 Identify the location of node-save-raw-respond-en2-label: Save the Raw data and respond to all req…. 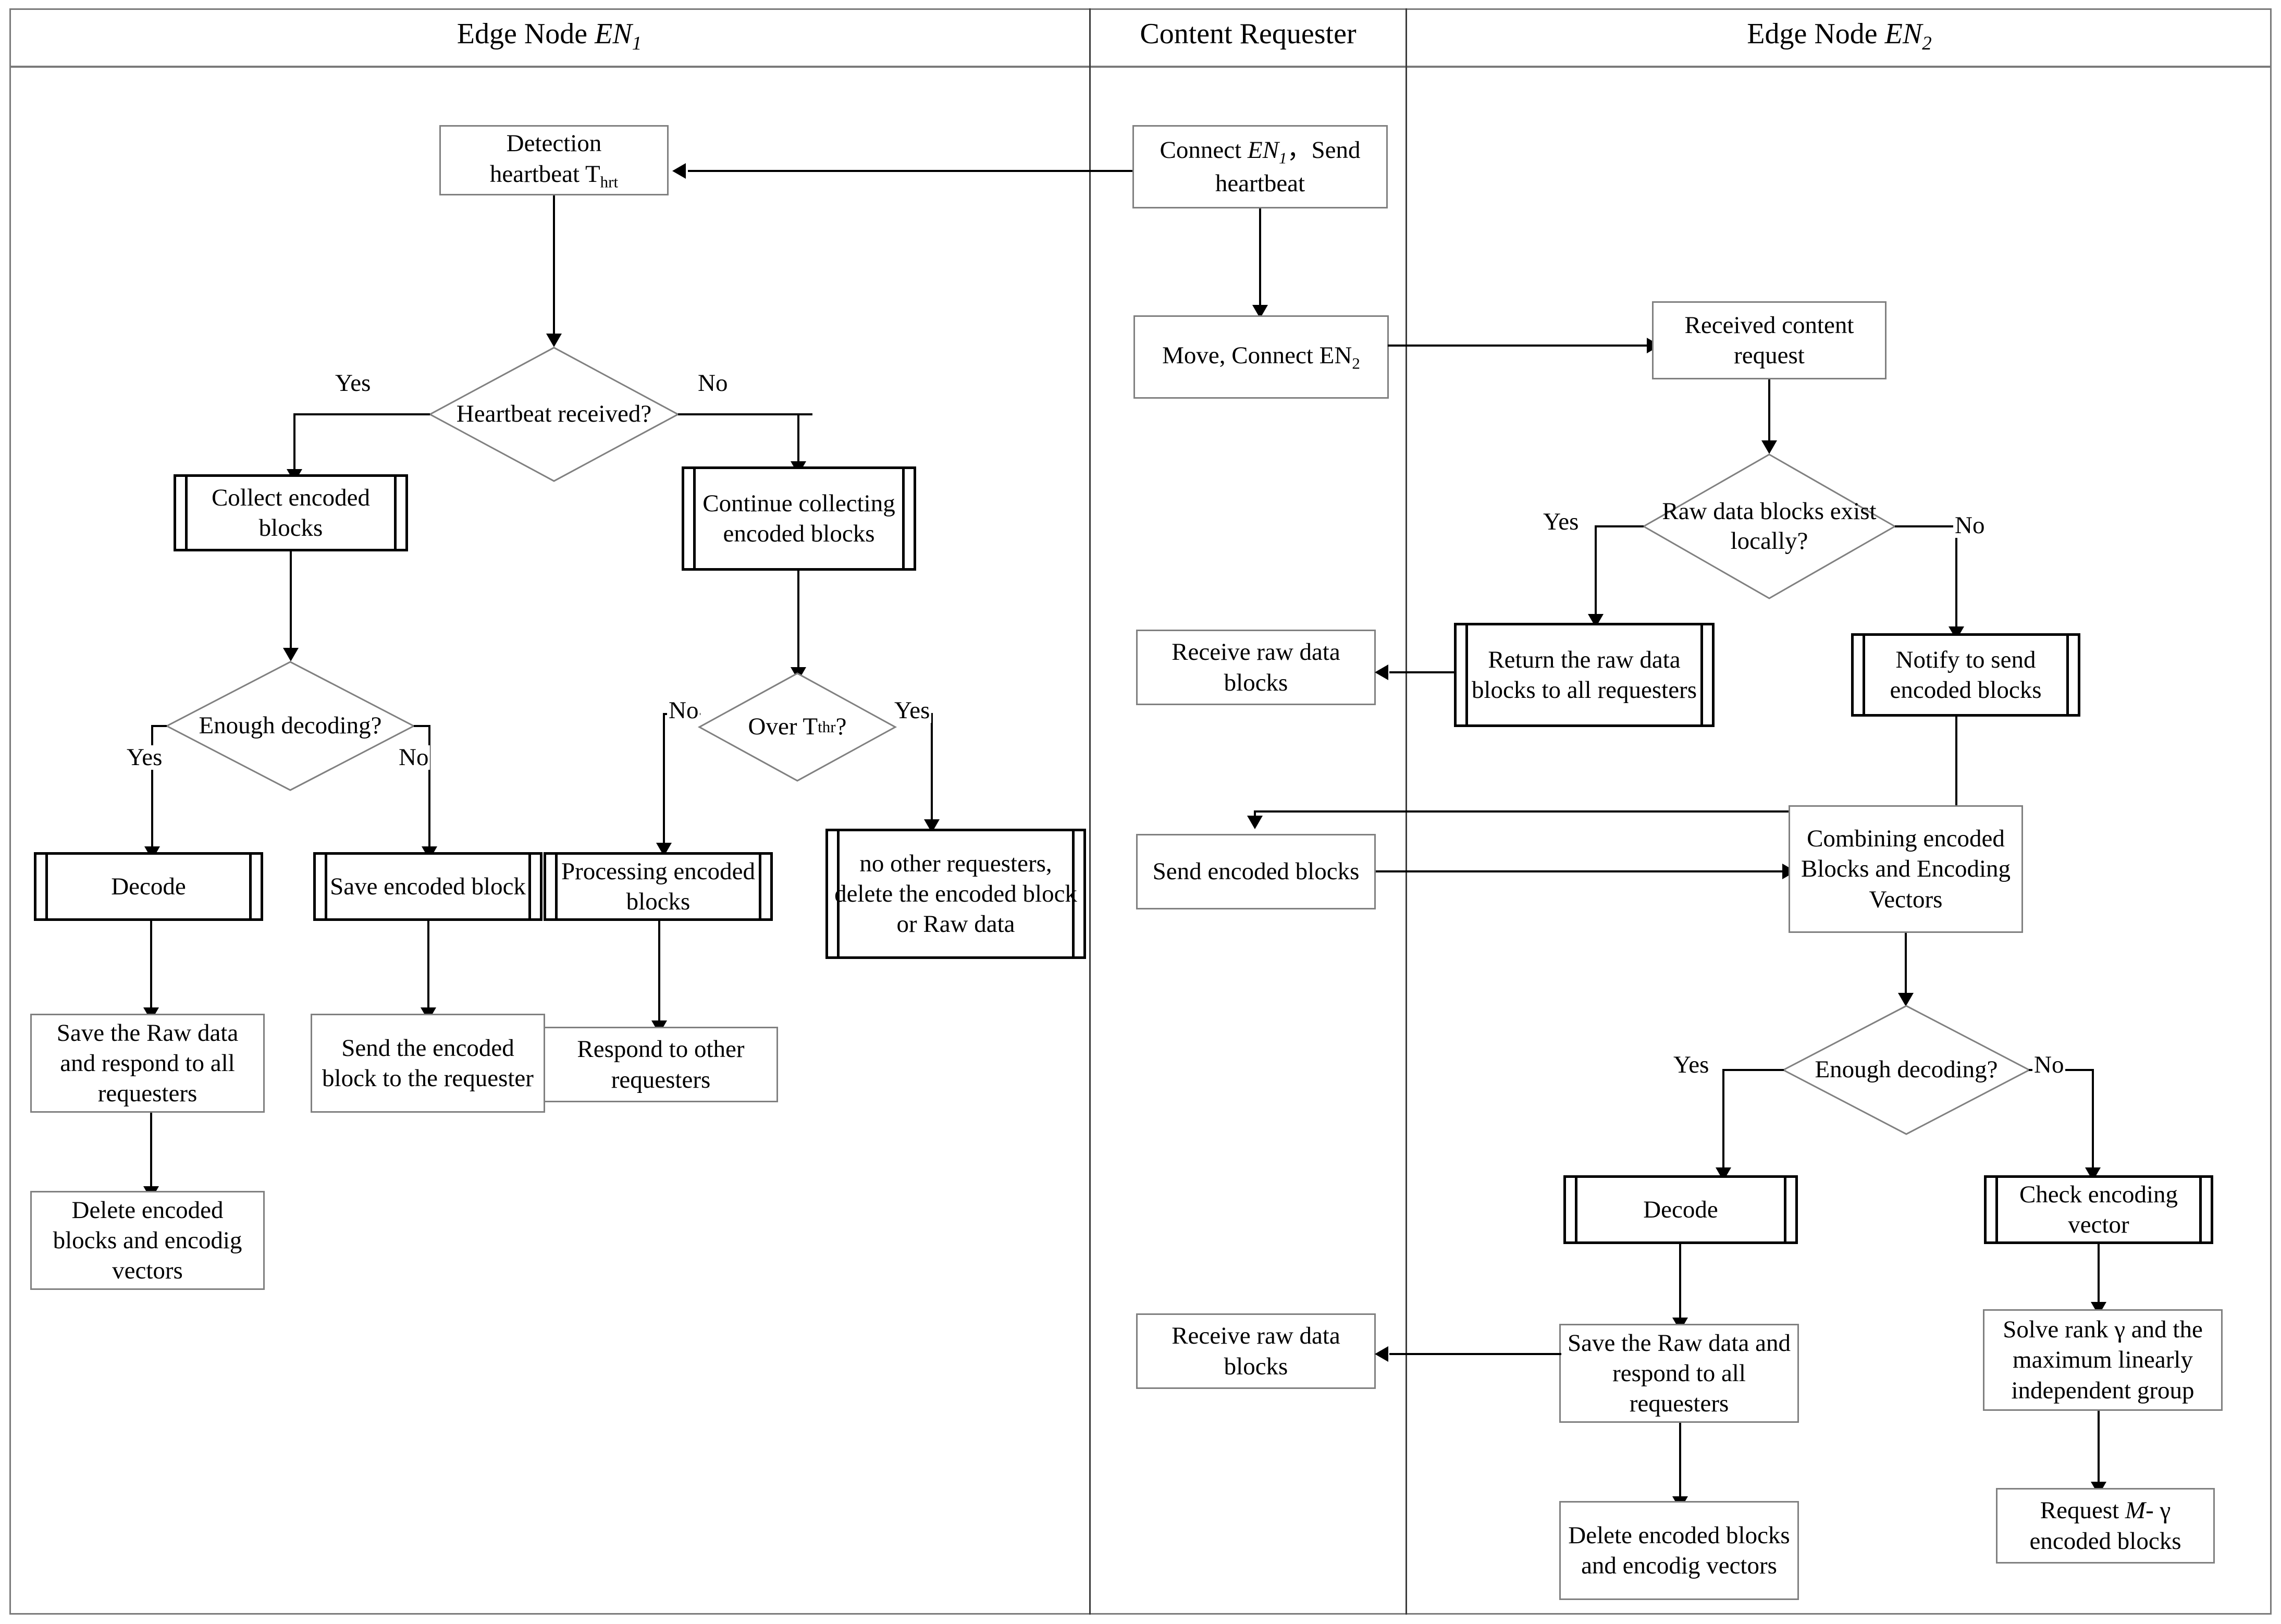
(1679, 1374).